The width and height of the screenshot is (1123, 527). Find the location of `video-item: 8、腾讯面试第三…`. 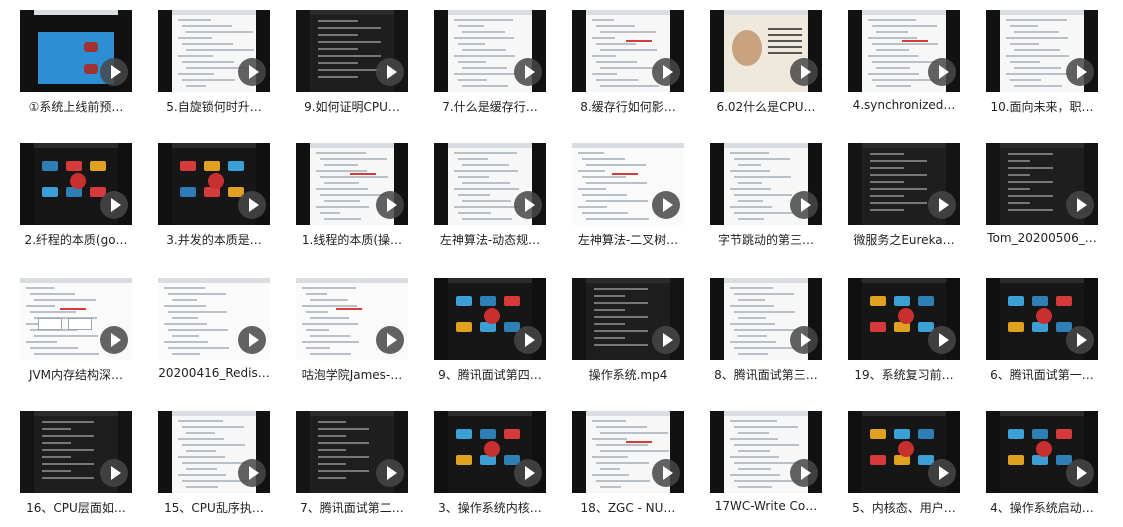

video-item: 8、腾讯面试第三… is located at coordinates (766, 330).